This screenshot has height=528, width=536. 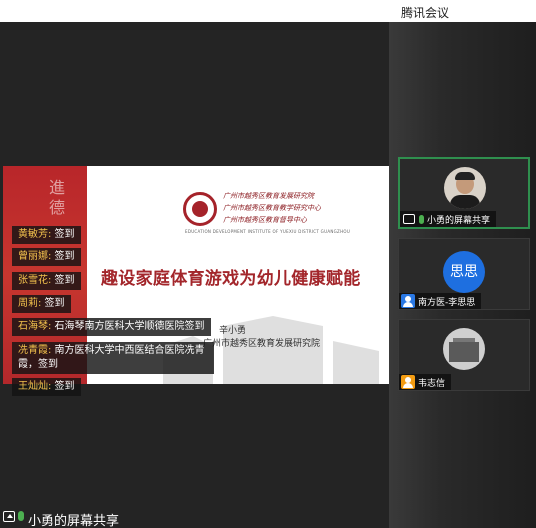 What do you see at coordinates (194, 518) in the screenshot?
I see `screen-share-status: 小勇的屏幕共享` at bounding box center [194, 518].